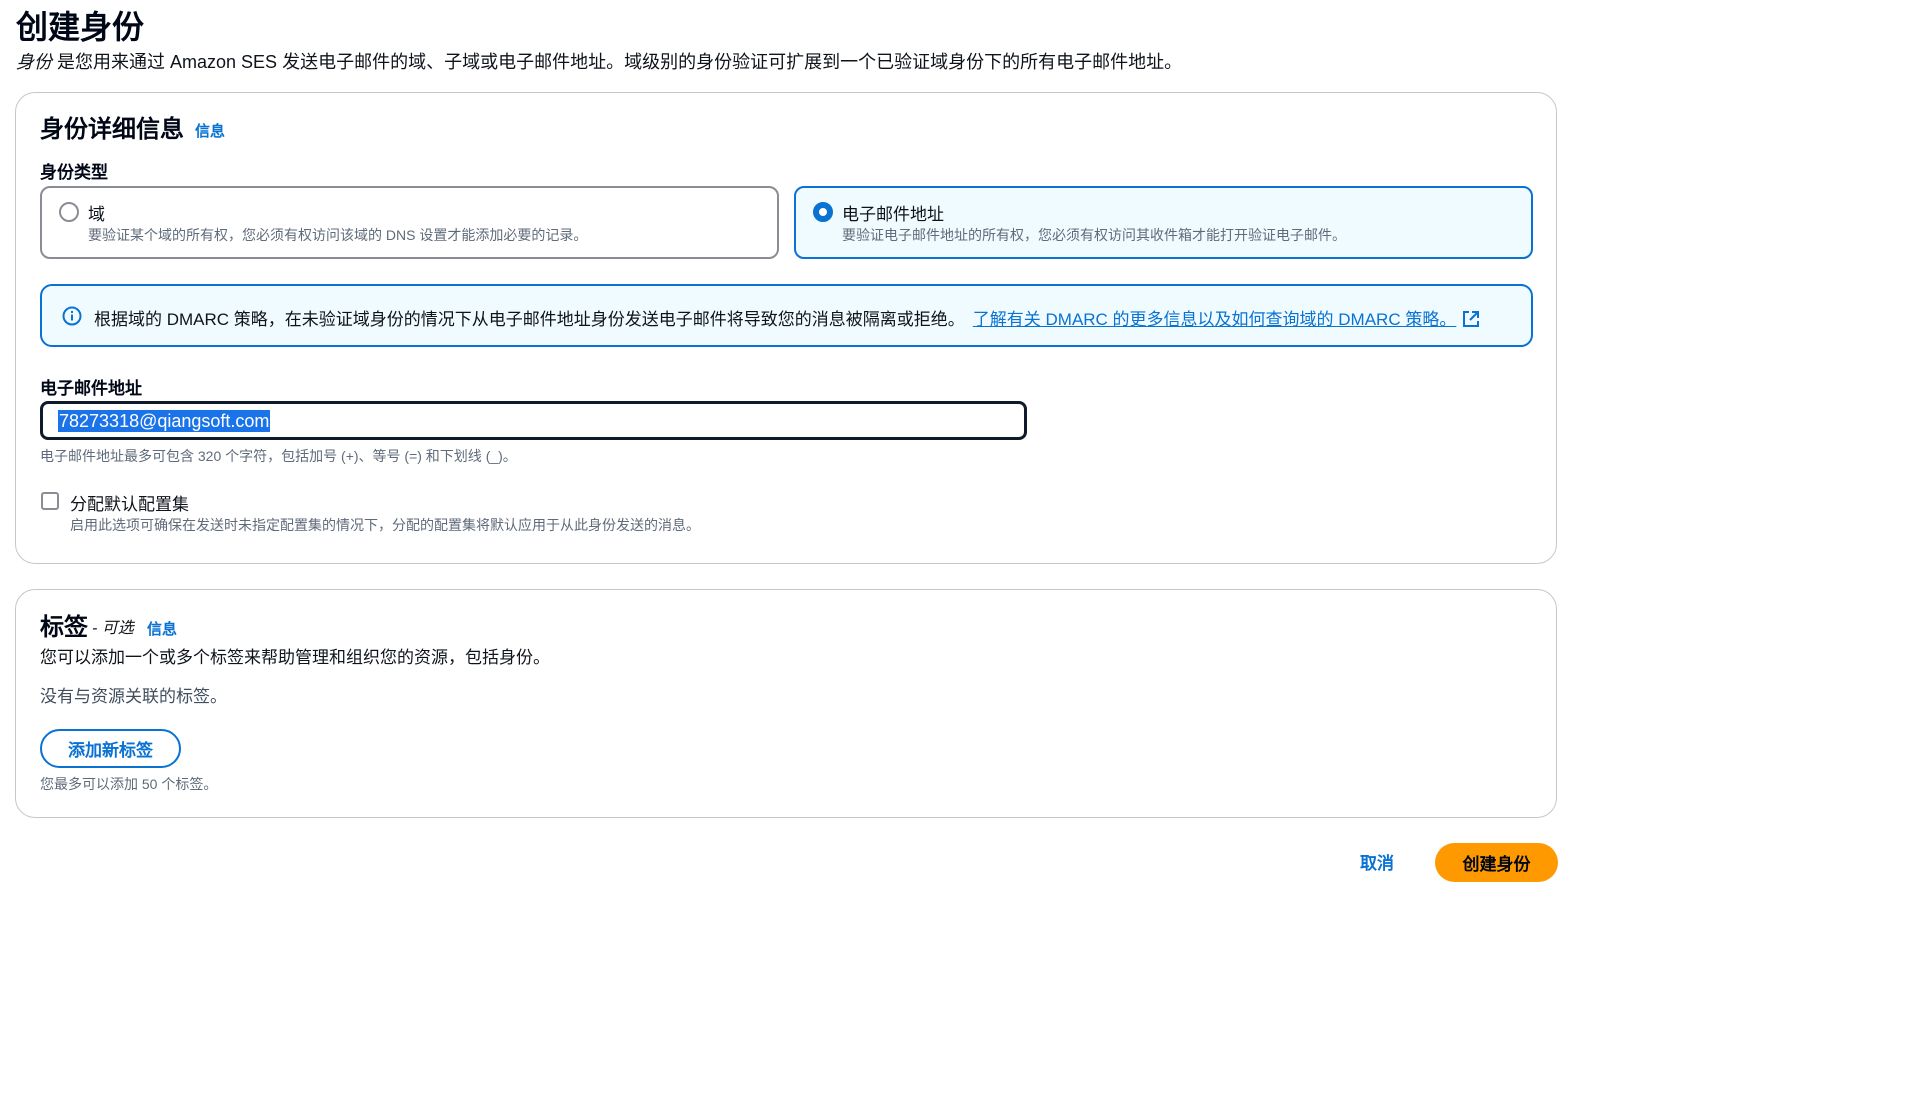 Image resolution: width=1917 pixels, height=1096 pixels. I want to click on email-radio, so click(823, 212).